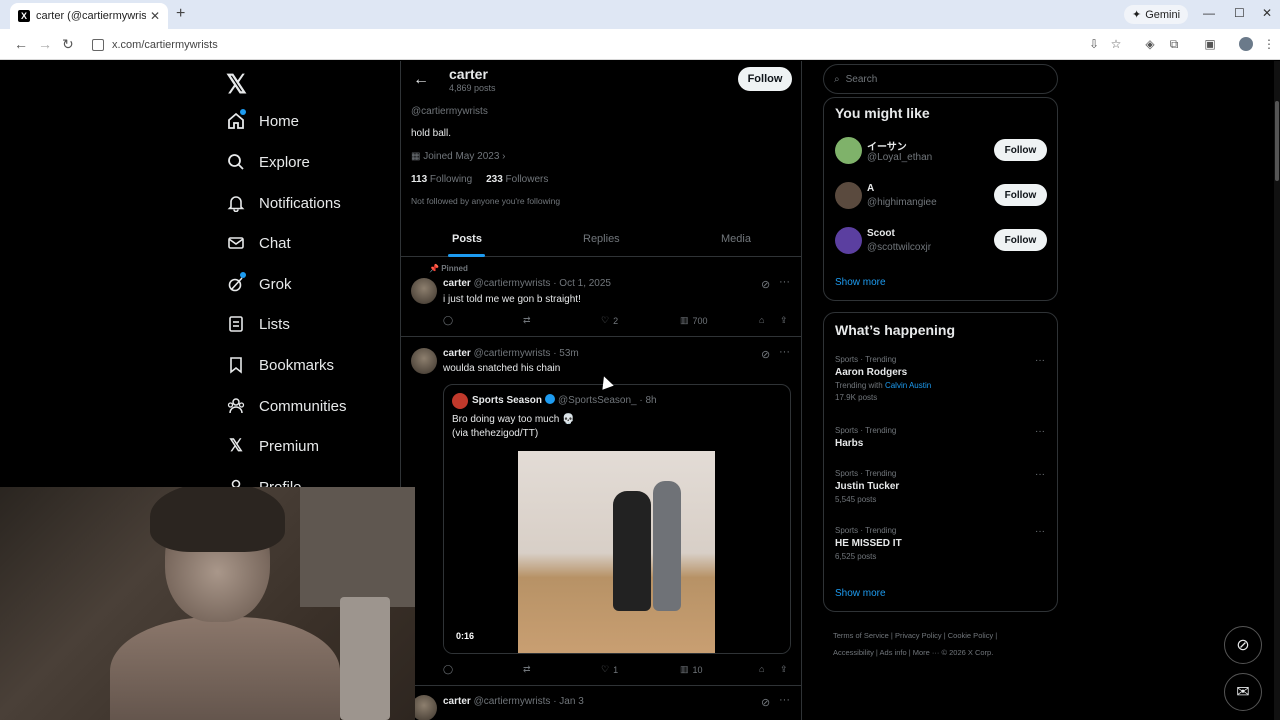 This screenshot has height=720, width=1280. What do you see at coordinates (1094, 44) in the screenshot?
I see `install-icon: ⇩` at bounding box center [1094, 44].